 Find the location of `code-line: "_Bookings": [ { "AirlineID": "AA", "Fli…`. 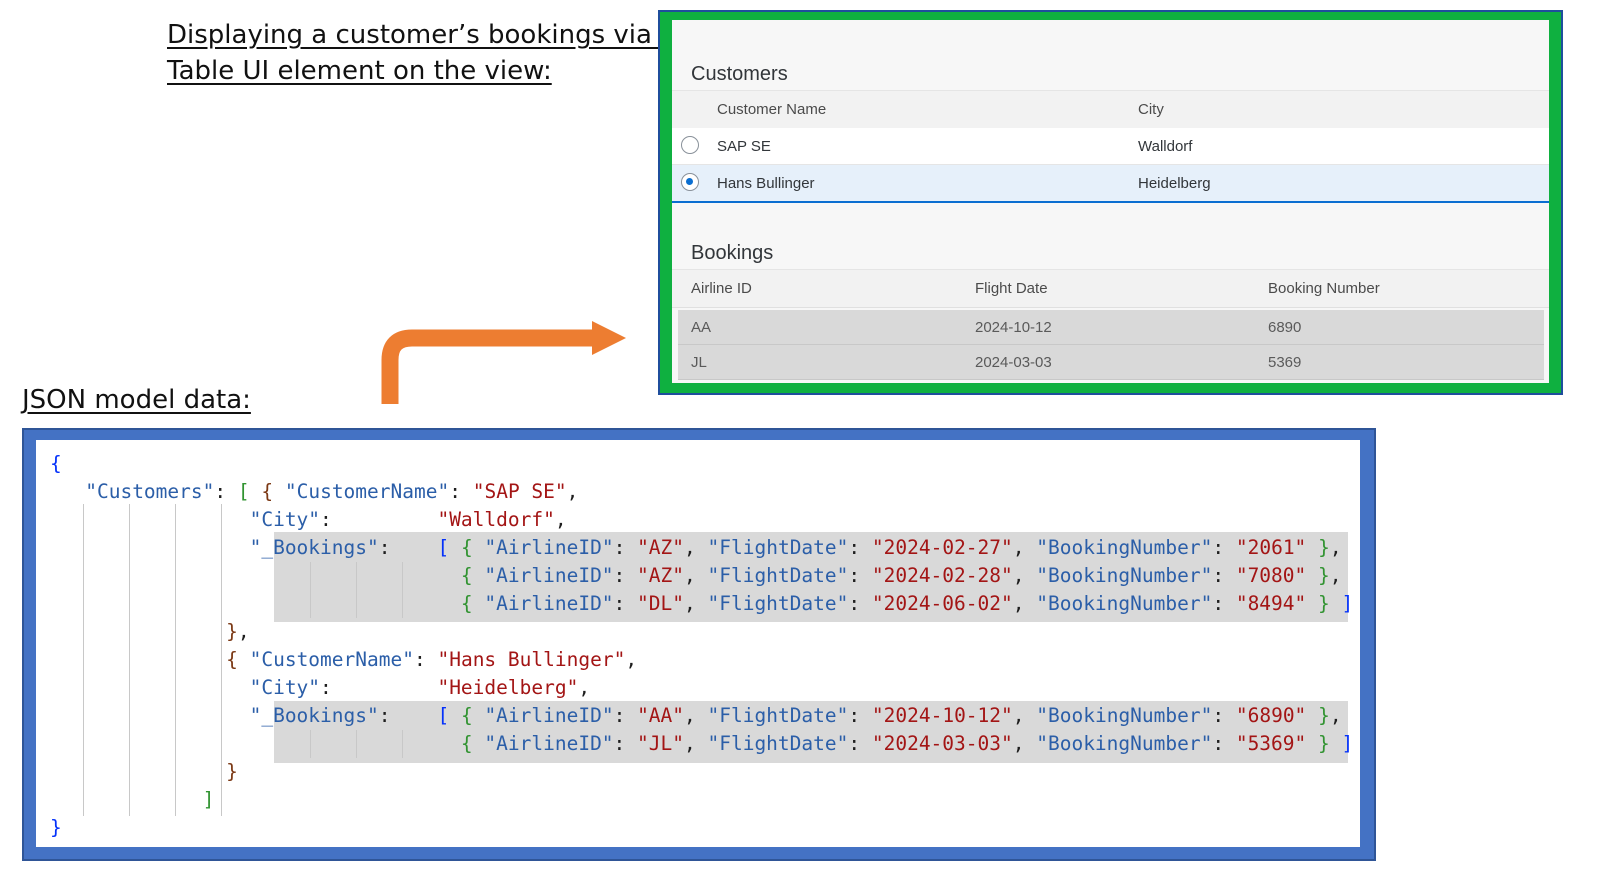

code-line: "_Bookings": [ { "AirlineID": "AA", "Fli… is located at coordinates (795, 715).